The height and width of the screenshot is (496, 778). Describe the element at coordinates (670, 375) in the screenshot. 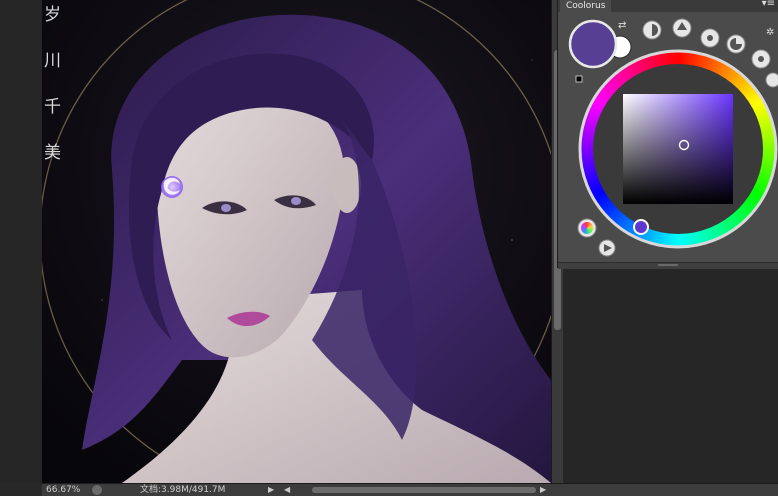

I see `workspace-empty-area` at that location.